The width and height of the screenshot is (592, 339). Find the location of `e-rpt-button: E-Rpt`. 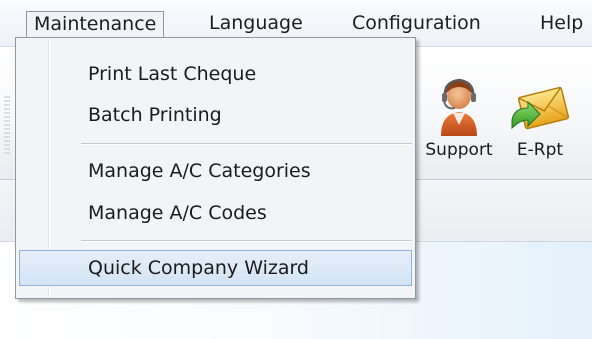

e-rpt-button: E-Rpt is located at coordinates (540, 115).